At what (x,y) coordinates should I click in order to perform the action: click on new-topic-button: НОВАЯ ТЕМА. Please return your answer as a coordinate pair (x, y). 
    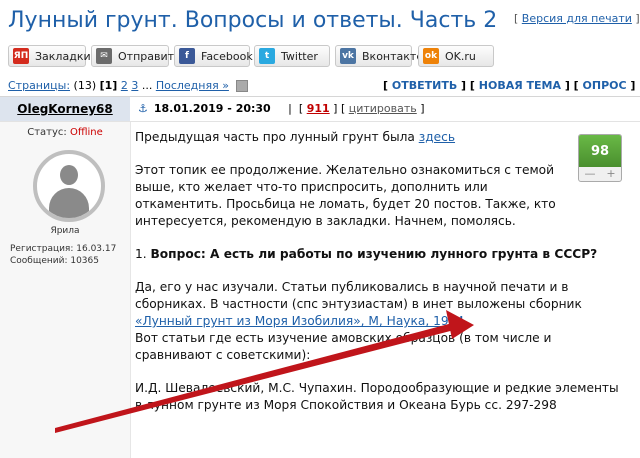
    Looking at the image, I should click on (520, 85).